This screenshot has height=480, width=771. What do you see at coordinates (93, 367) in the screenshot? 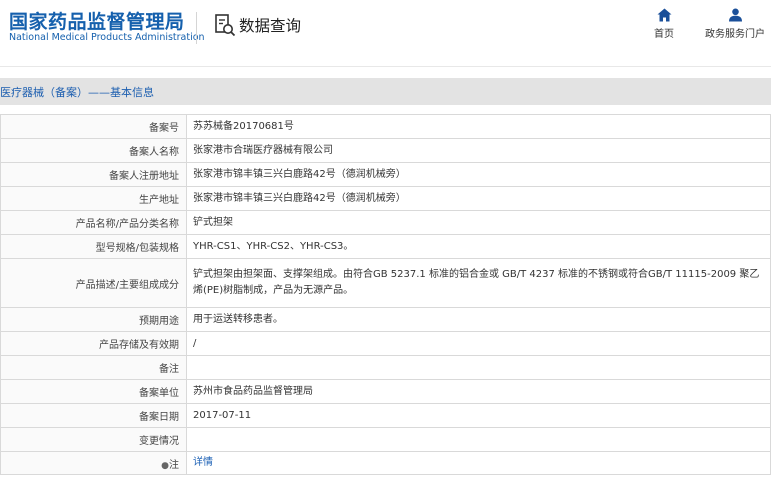
I see `row-label: 备注` at bounding box center [93, 367].